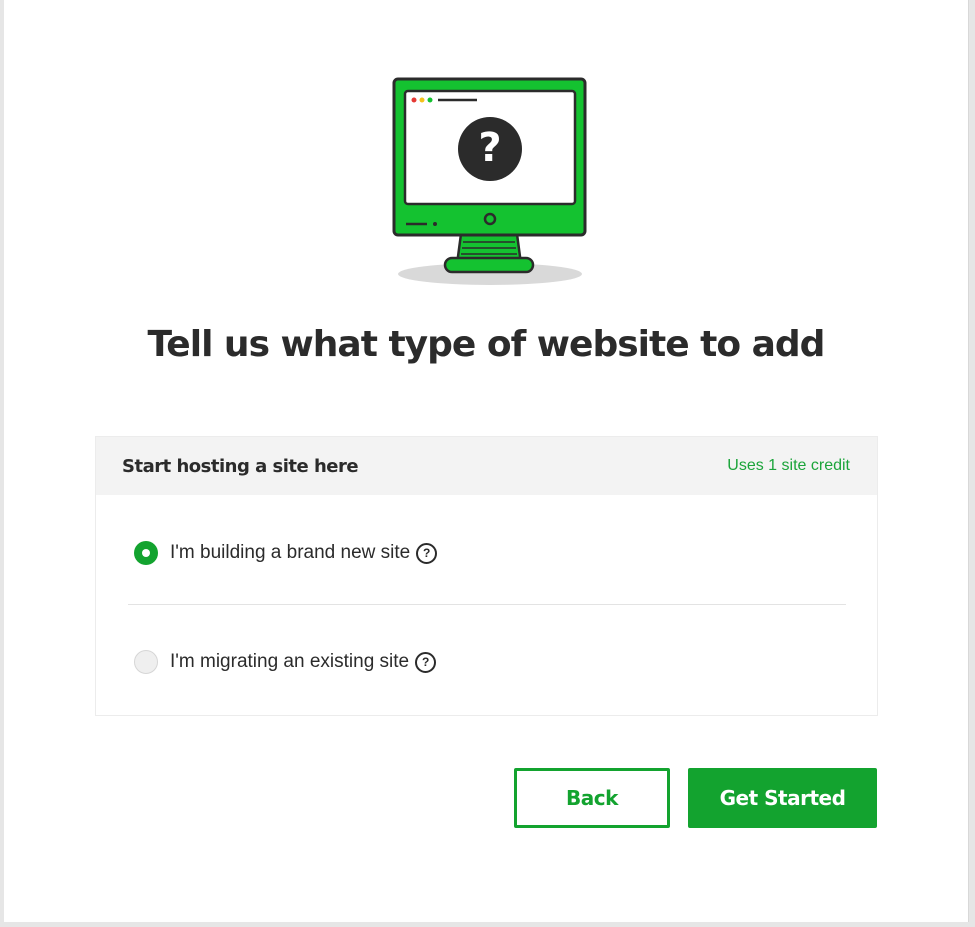 Image resolution: width=975 pixels, height=927 pixels. Describe the element at coordinates (489, 181) in the screenshot. I see `monitor-question-icon` at that location.